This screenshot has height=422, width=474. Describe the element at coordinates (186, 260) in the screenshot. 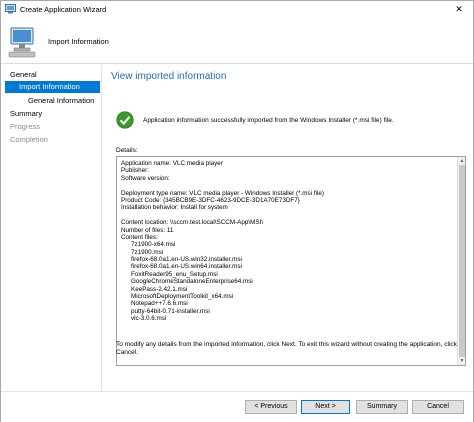

I see `content-file-item: firefox-68.0a1.en-US.win32.installer.msi` at that location.